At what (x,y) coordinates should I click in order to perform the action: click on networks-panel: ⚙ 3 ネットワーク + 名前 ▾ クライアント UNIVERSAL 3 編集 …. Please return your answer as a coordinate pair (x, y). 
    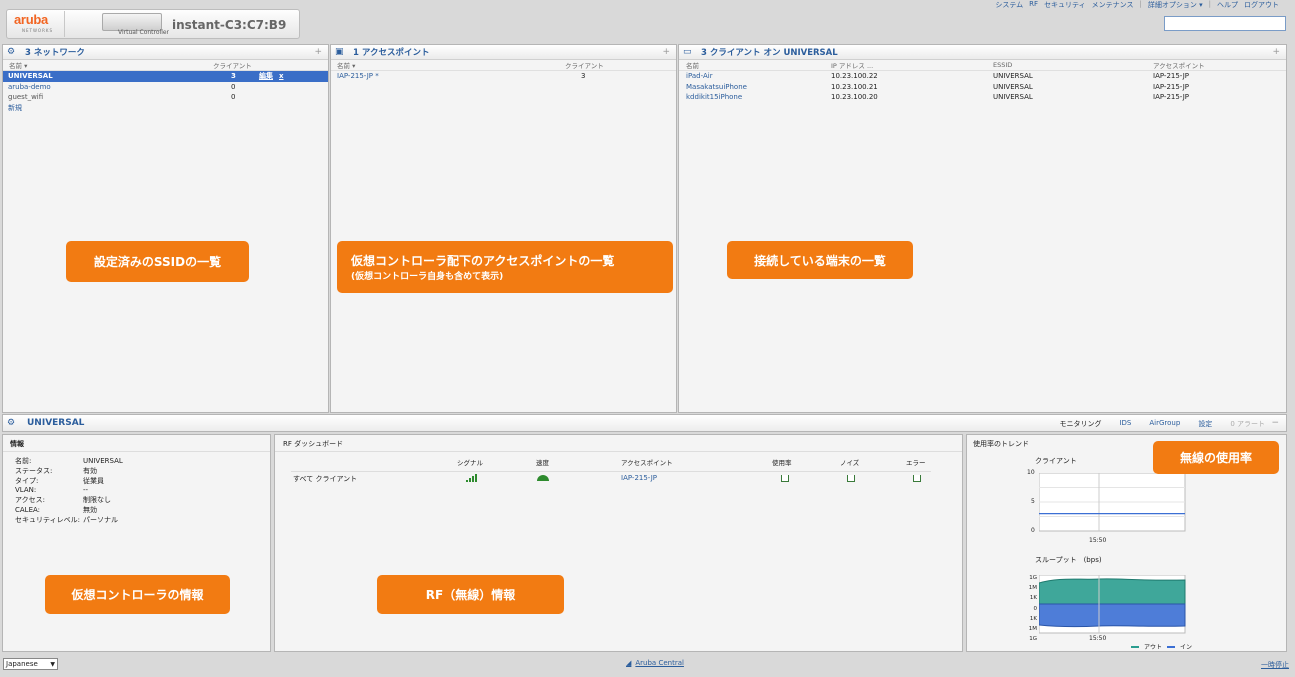
    Looking at the image, I should click on (165, 228).